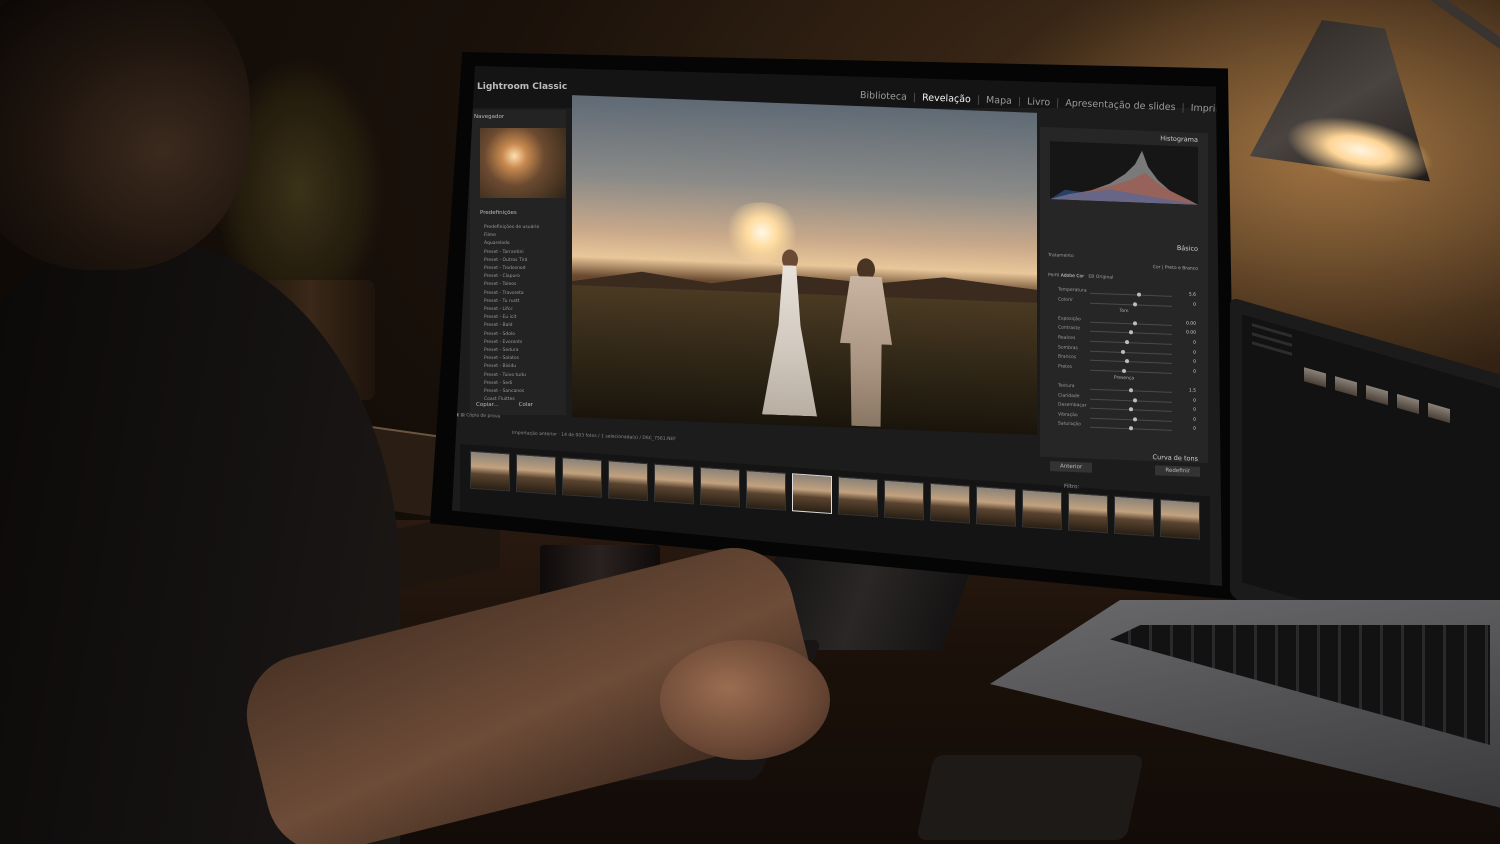 The width and height of the screenshot is (1500, 844). I want to click on preset-item: Filme, so click(511, 236).